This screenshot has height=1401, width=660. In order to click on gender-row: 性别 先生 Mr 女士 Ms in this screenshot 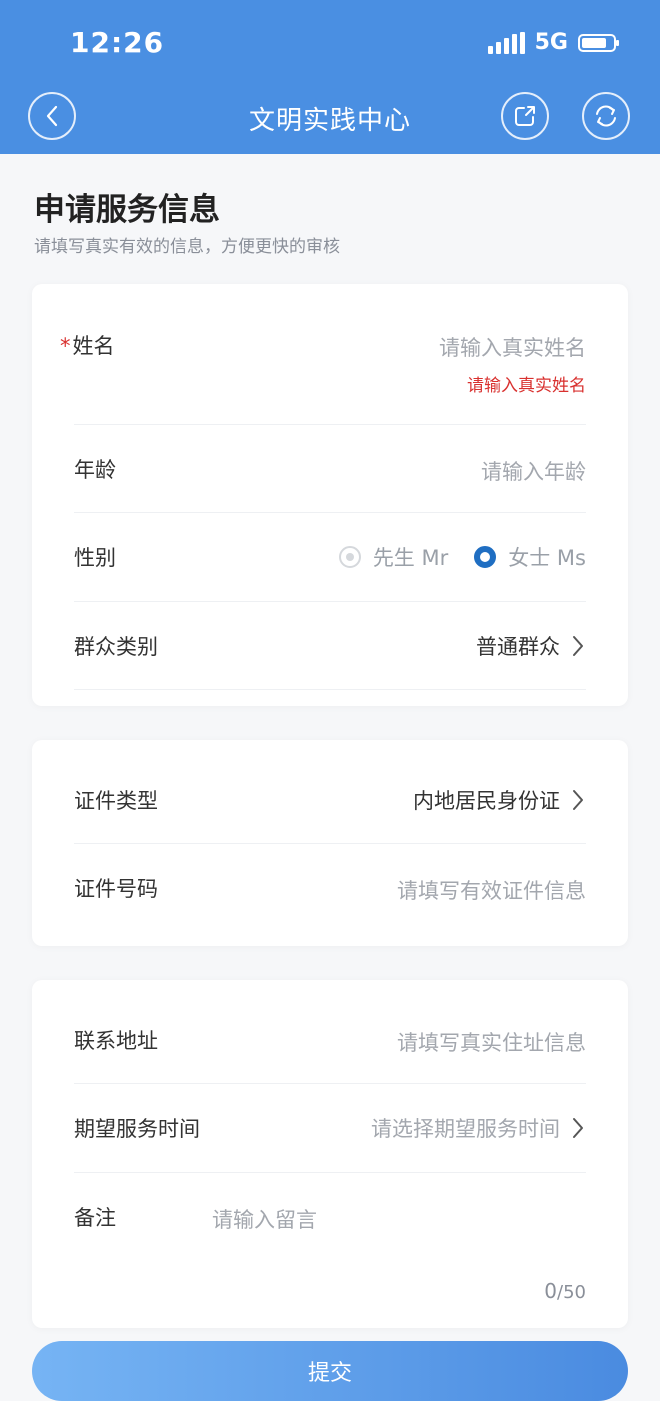, I will do `click(330, 557)`.